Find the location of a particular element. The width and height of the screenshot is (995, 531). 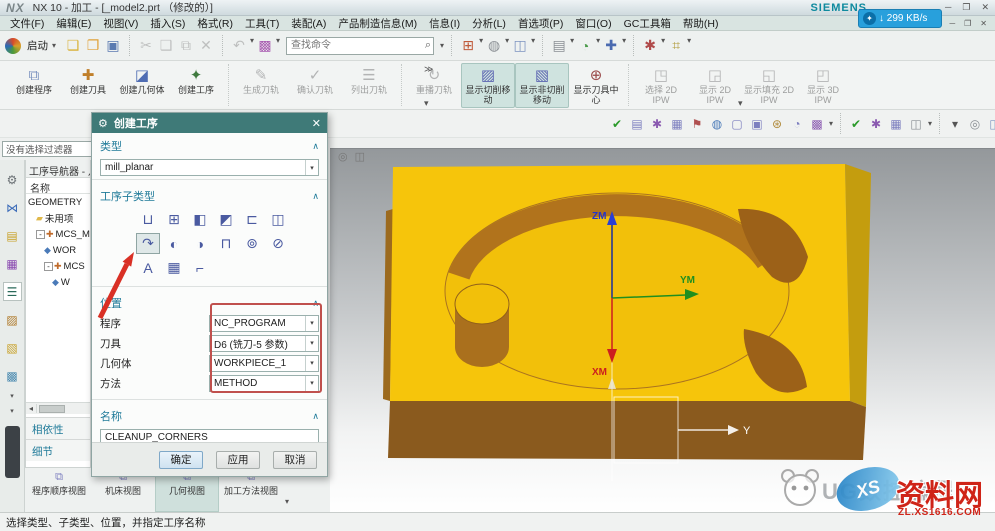

command-search: ⌕ is located at coordinates (360, 45).